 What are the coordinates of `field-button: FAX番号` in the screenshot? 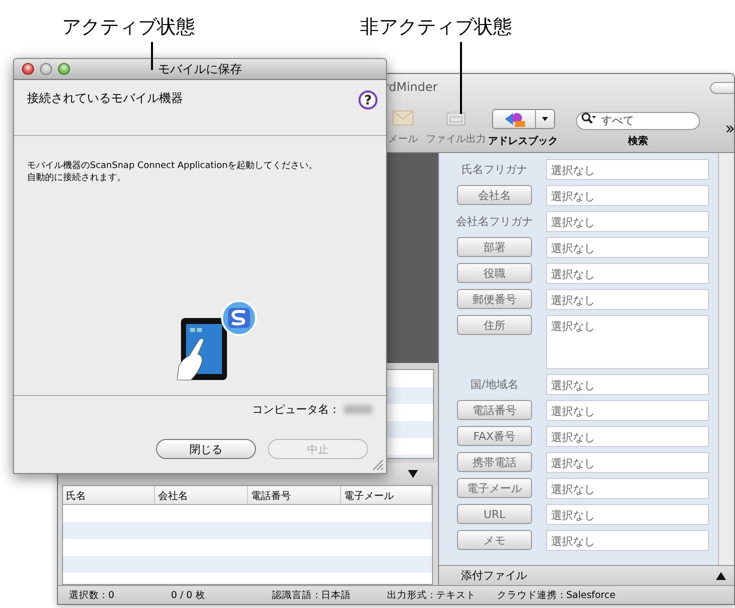 It's located at (494, 436).